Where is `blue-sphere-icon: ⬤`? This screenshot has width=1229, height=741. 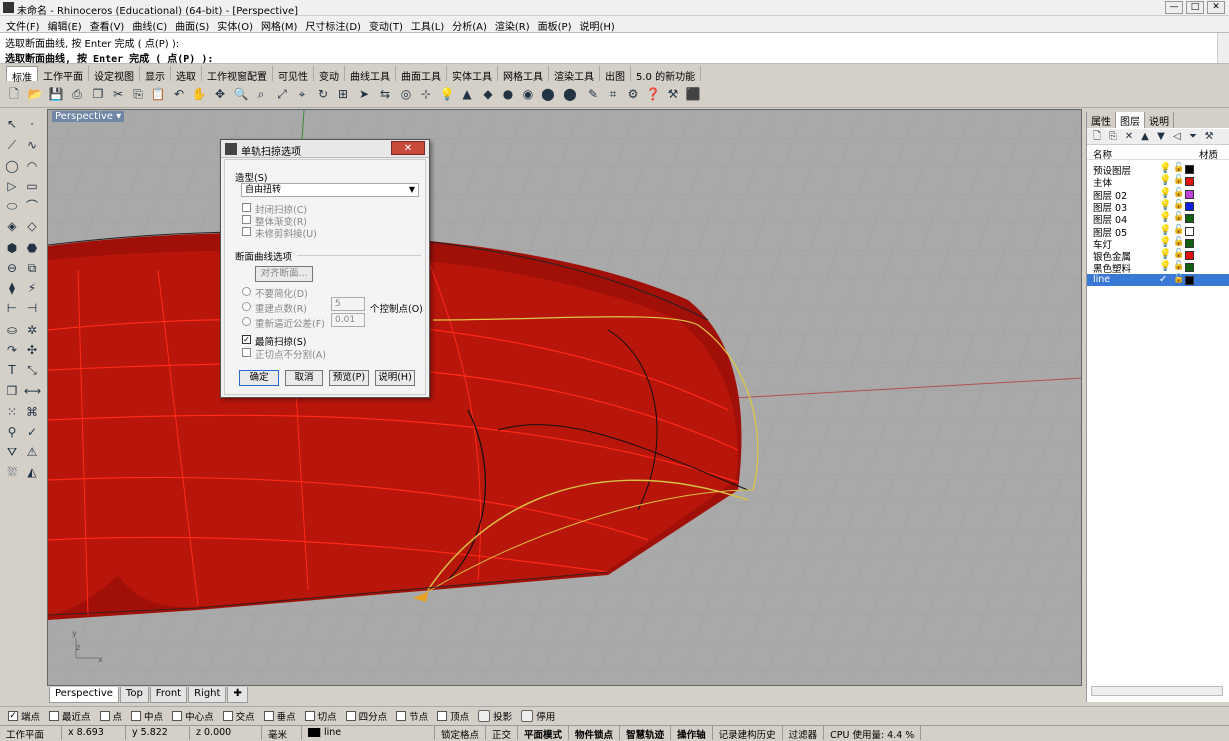 blue-sphere-icon: ⬤ is located at coordinates (570, 94).